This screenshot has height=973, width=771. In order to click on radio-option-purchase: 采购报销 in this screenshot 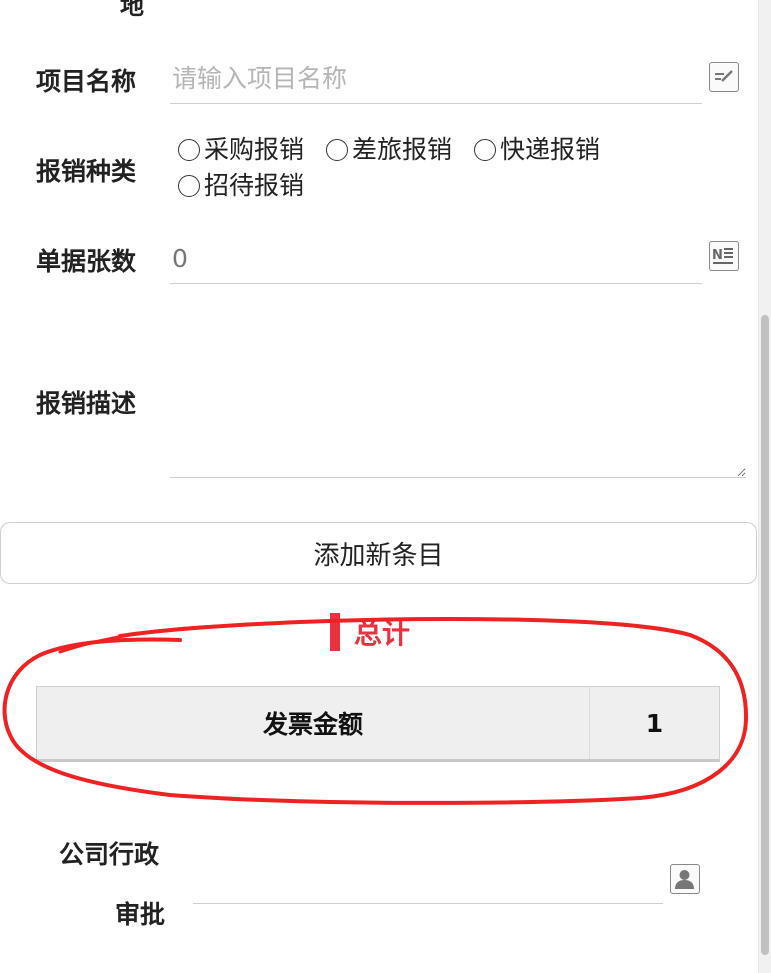, I will do `click(237, 149)`.